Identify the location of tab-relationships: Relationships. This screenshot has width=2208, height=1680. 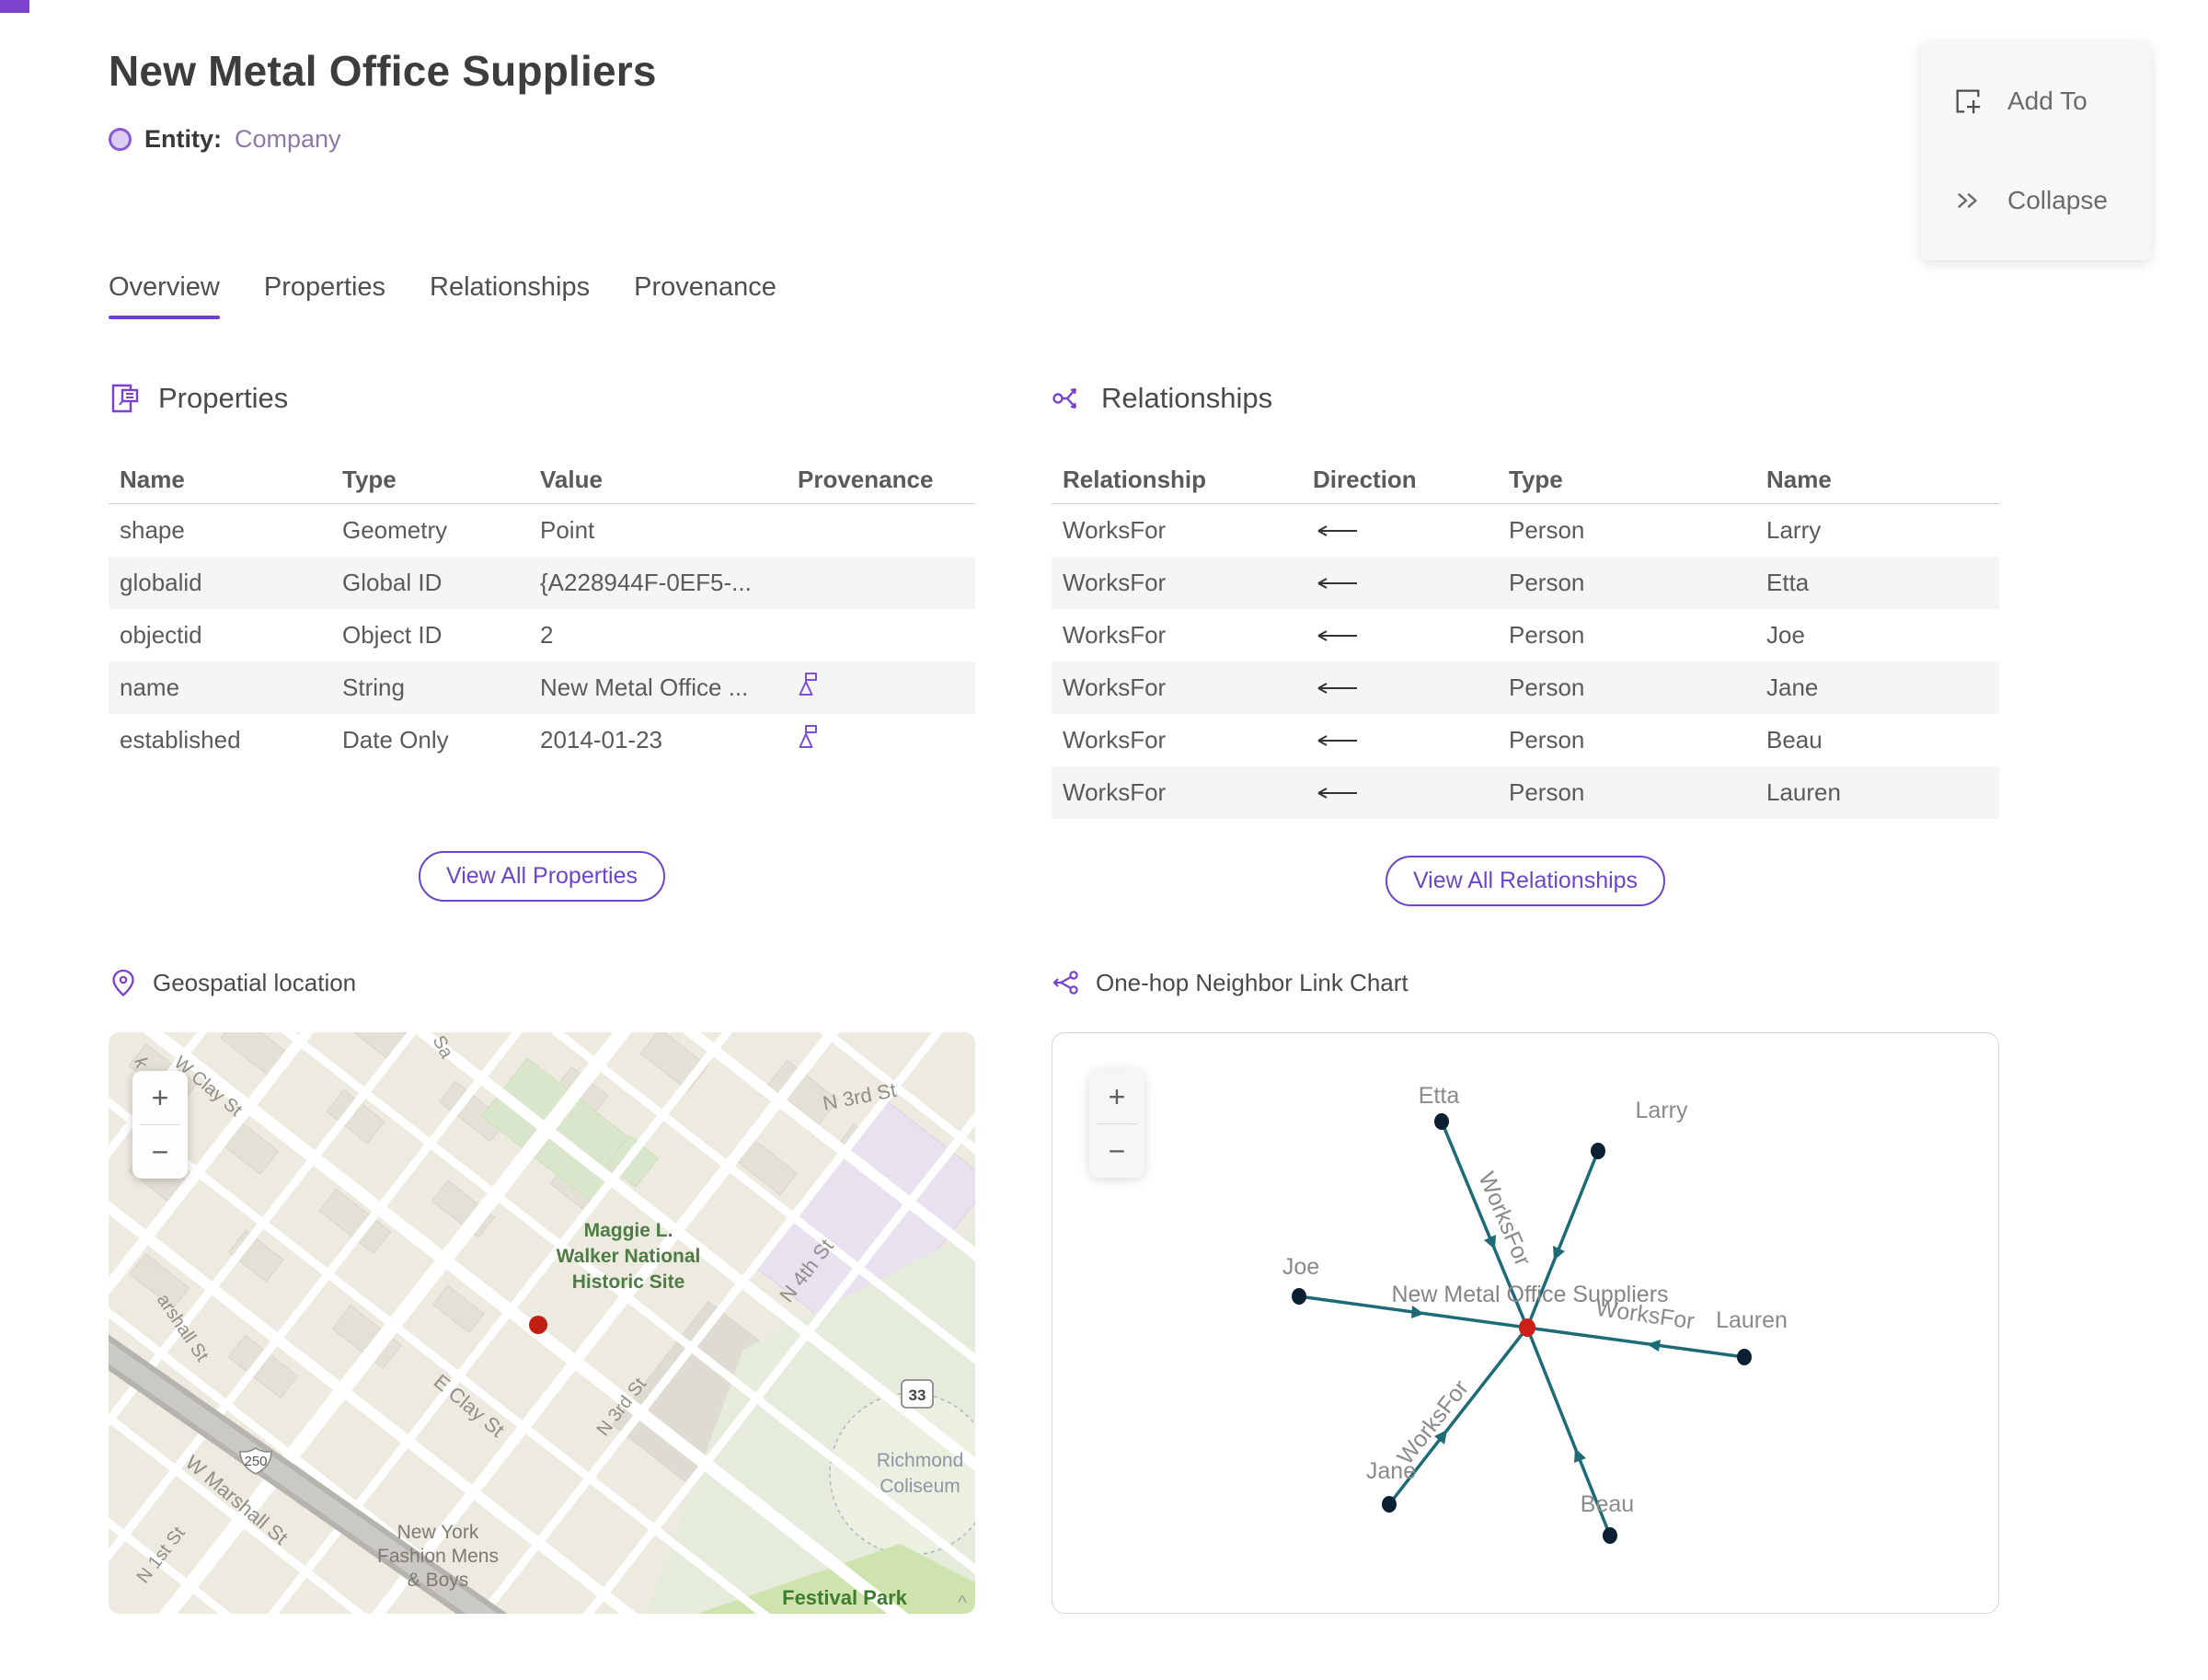
(510, 295).